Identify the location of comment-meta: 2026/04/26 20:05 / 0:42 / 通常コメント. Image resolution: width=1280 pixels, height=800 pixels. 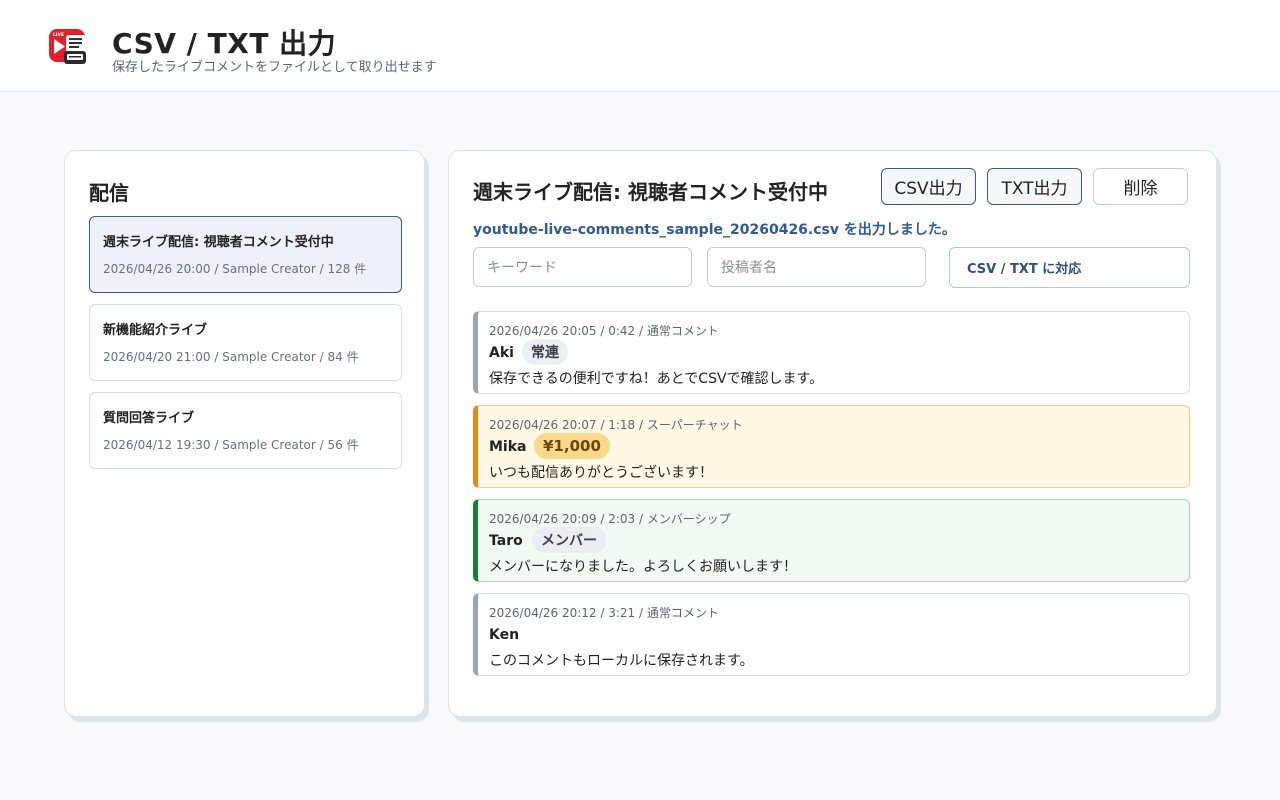
(604, 331).